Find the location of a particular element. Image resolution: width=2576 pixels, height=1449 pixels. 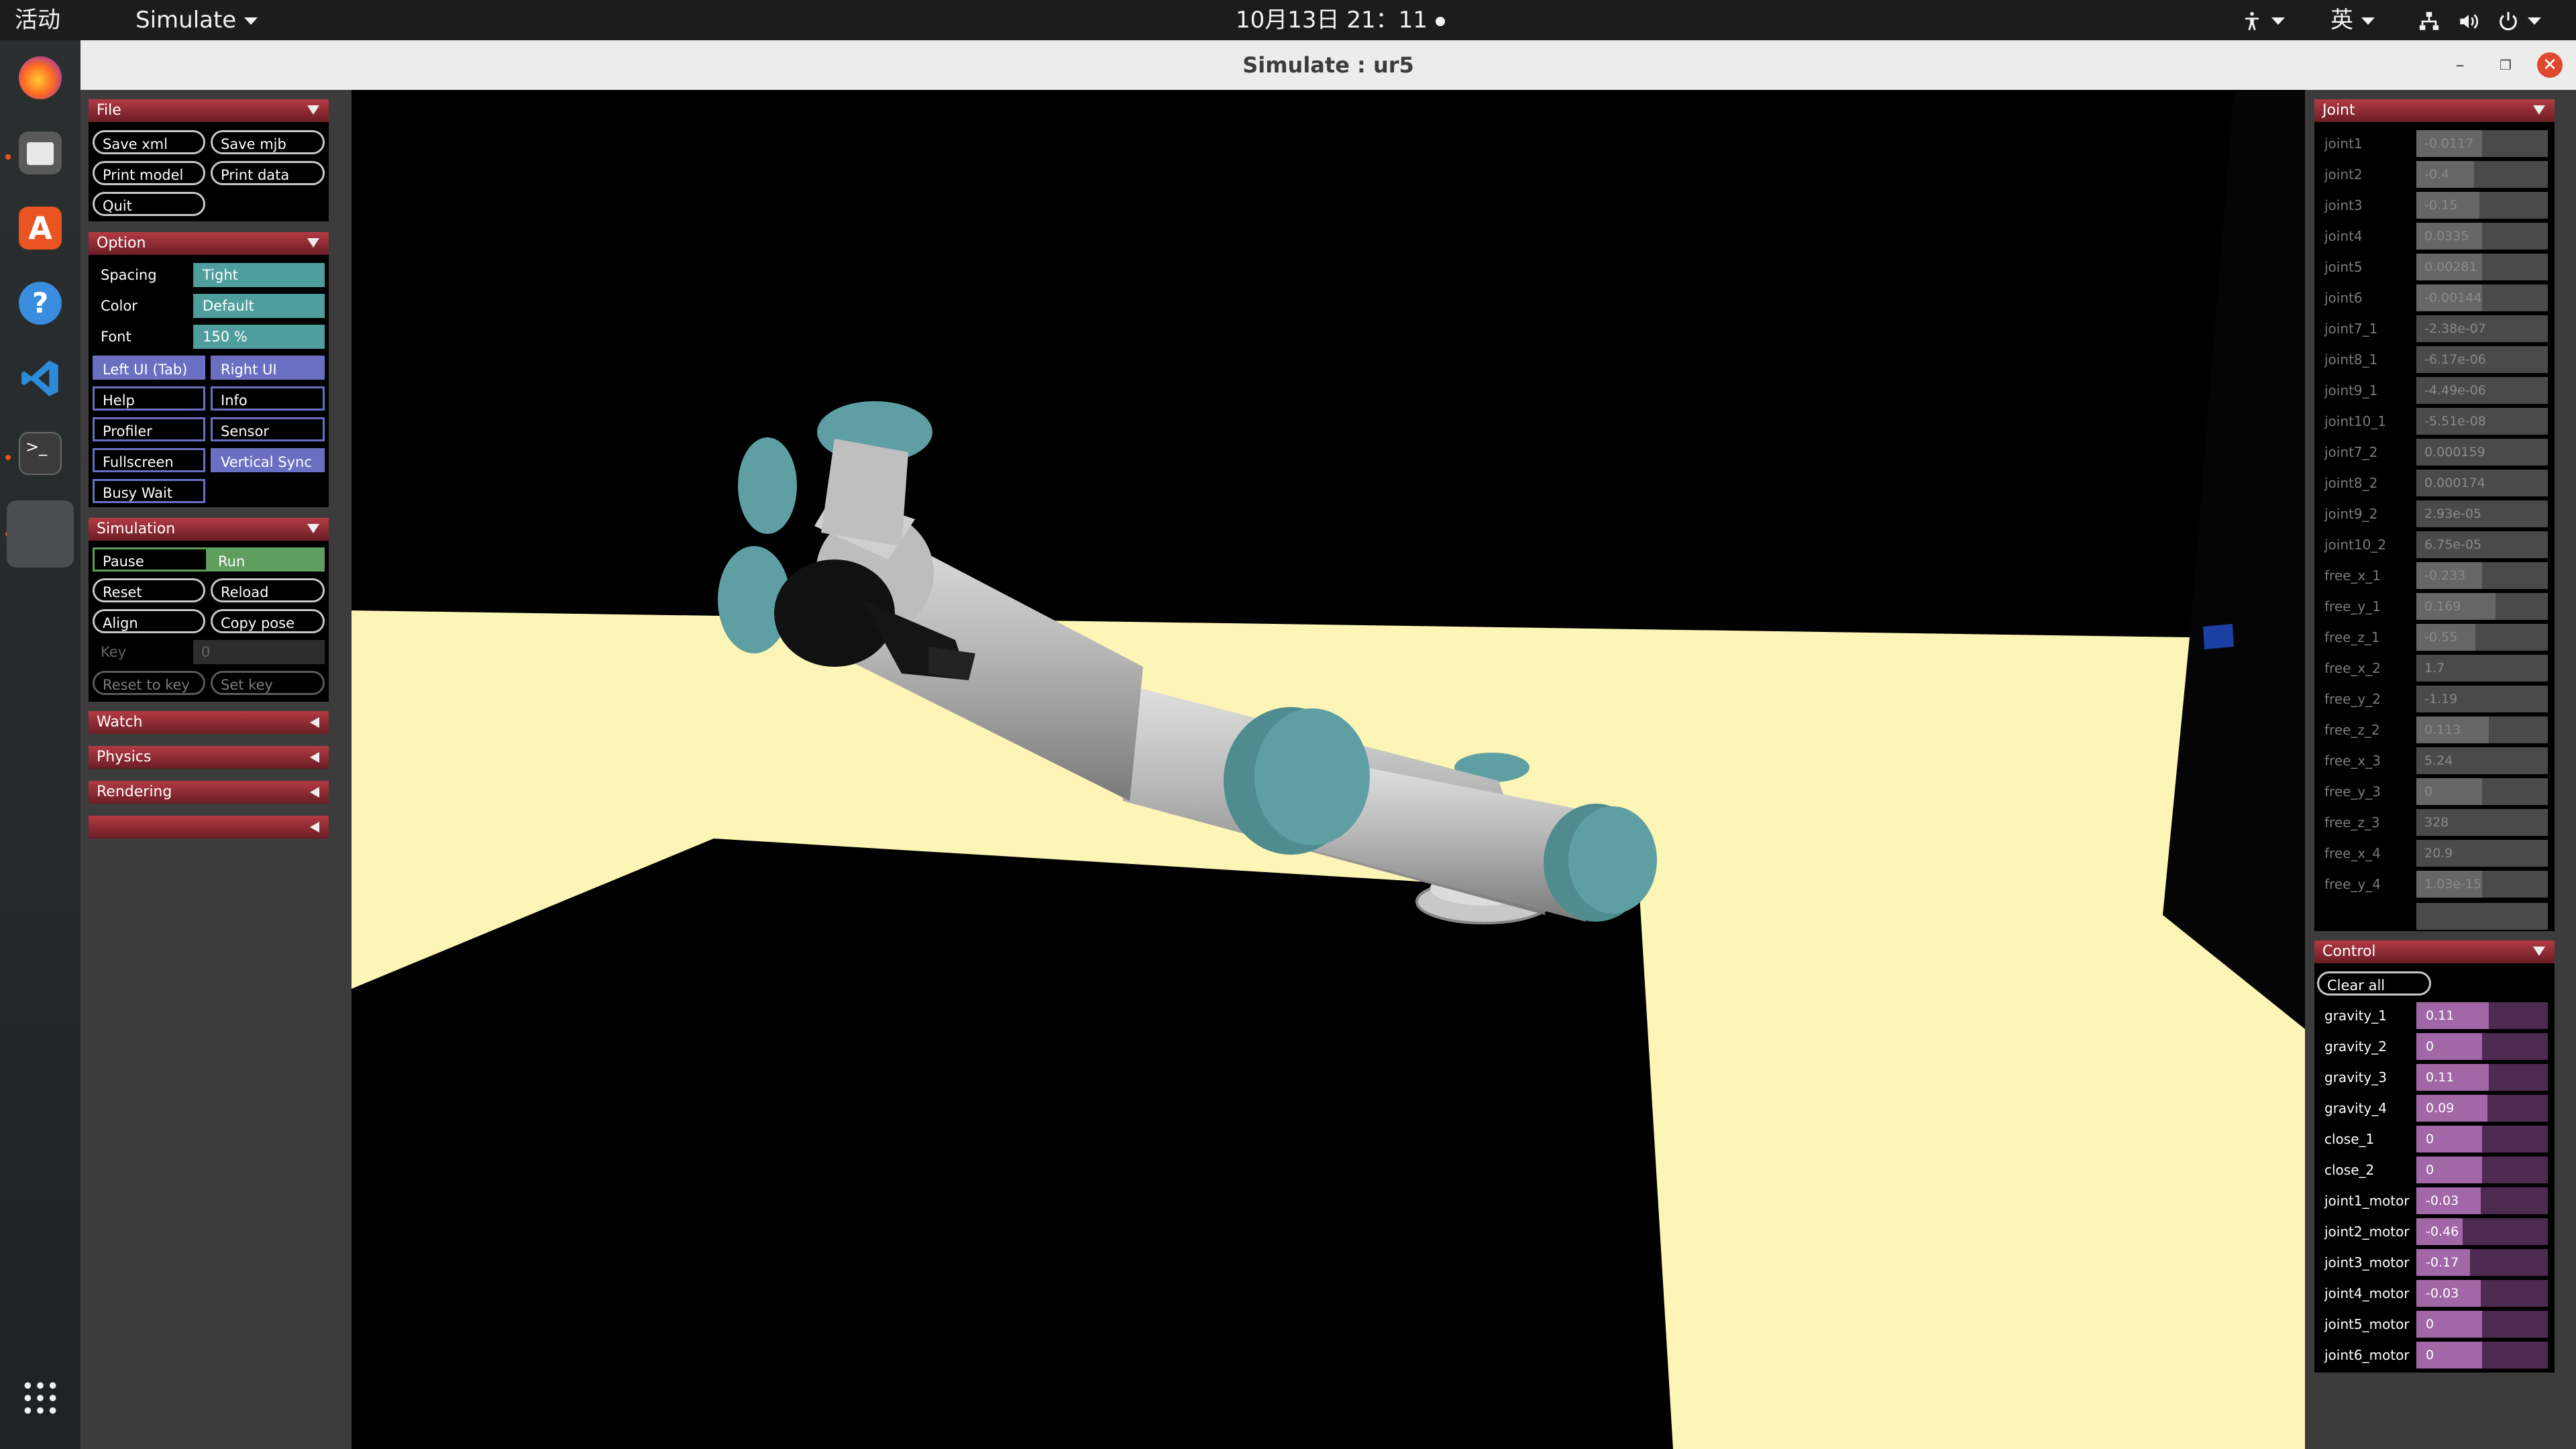

restore-button: ❐ is located at coordinates (2505, 65).